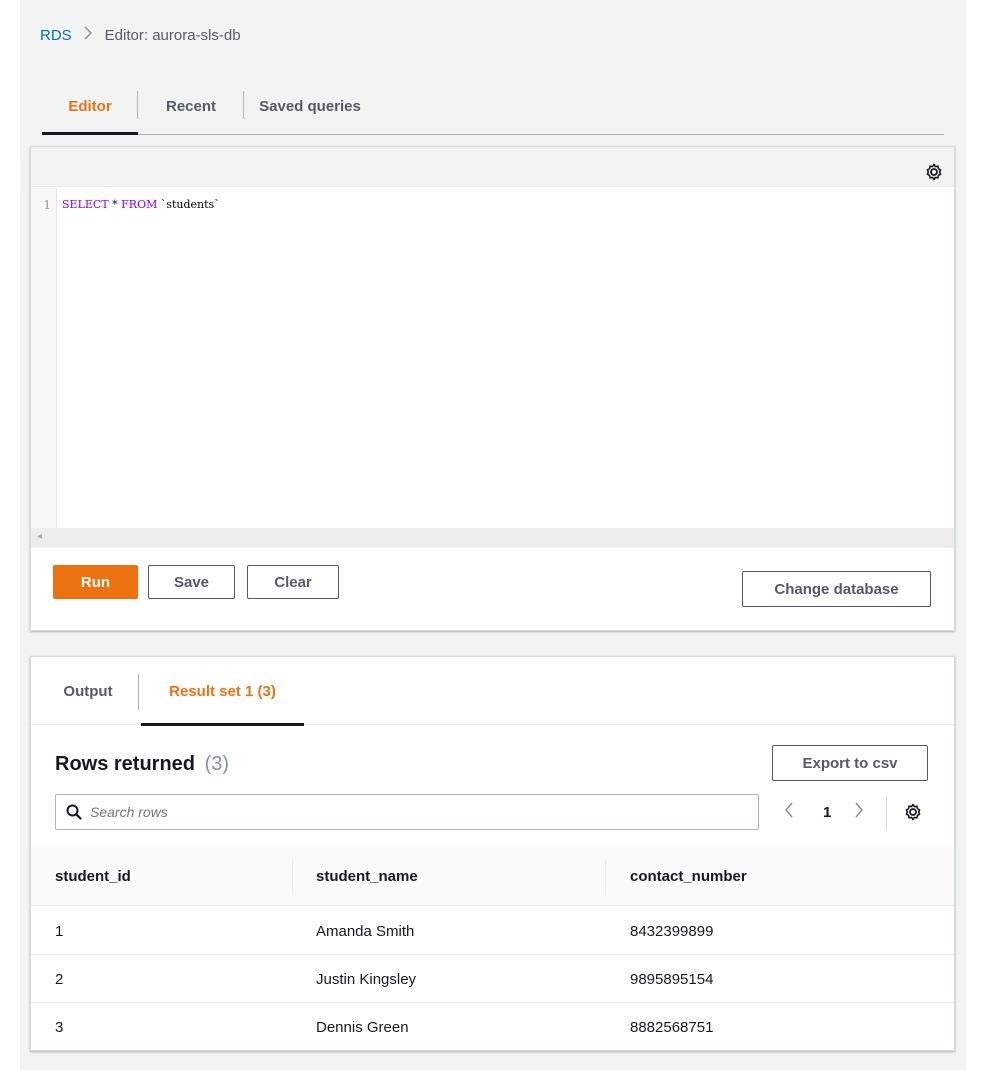 This screenshot has width=982, height=1070. What do you see at coordinates (47, 205) in the screenshot?
I see `line-number: 1` at bounding box center [47, 205].